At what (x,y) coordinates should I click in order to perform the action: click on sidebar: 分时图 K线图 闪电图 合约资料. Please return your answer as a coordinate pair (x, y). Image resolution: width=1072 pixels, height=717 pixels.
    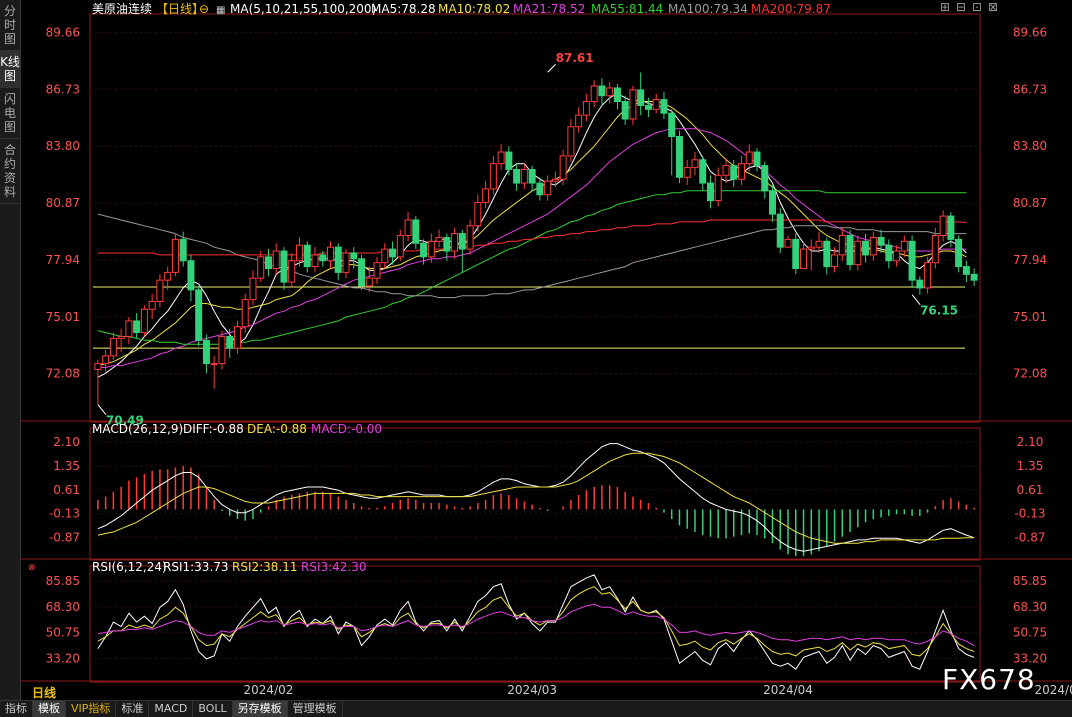
    Looking at the image, I should click on (10, 350).